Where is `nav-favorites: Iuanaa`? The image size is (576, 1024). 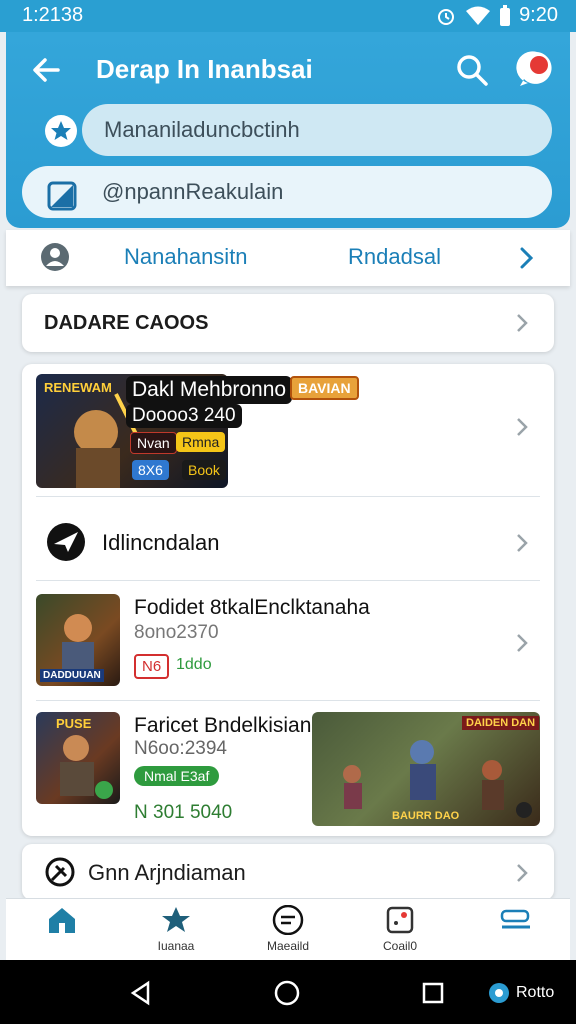
nav-favorites: Iuanaa is located at coordinates (176, 929).